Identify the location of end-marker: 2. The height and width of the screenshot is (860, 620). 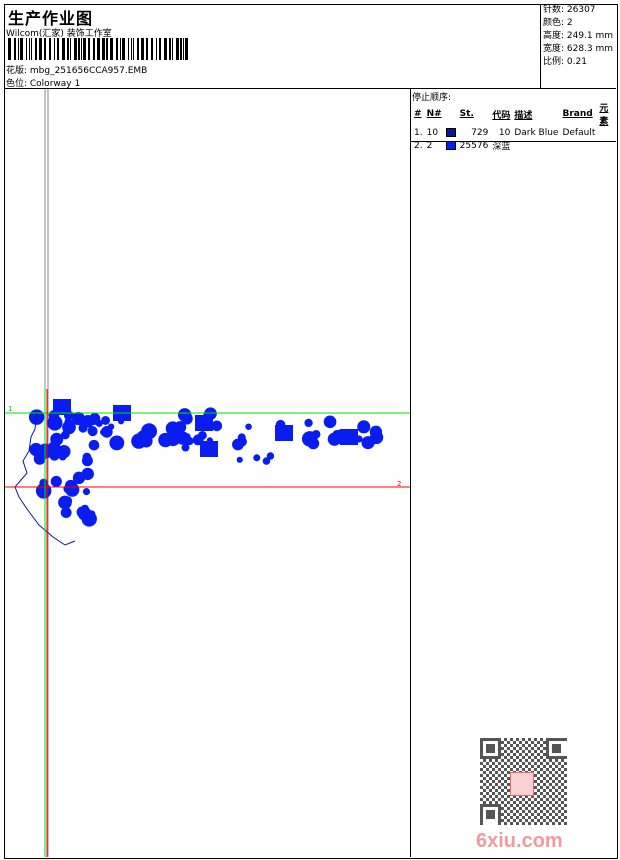
(399, 484).